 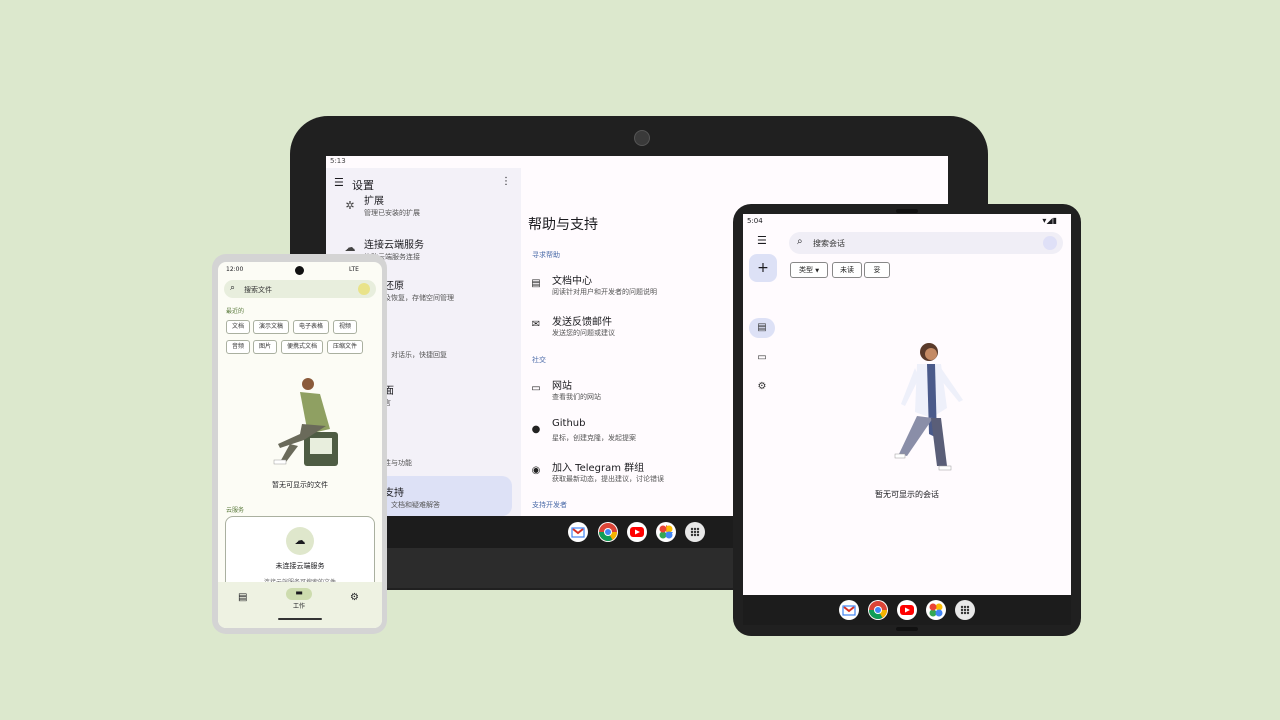 What do you see at coordinates (235, 311) in the screenshot?
I see `recent-label: 最近的` at bounding box center [235, 311].